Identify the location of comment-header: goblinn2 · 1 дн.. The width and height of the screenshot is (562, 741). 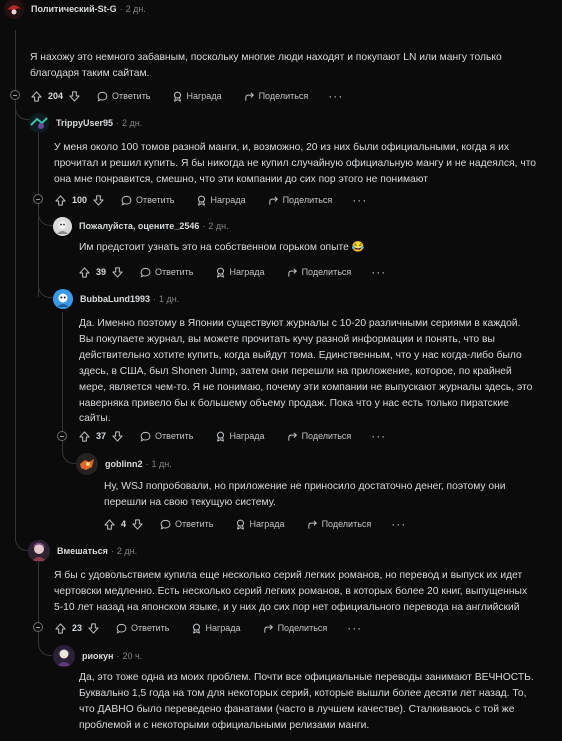
(124, 464).